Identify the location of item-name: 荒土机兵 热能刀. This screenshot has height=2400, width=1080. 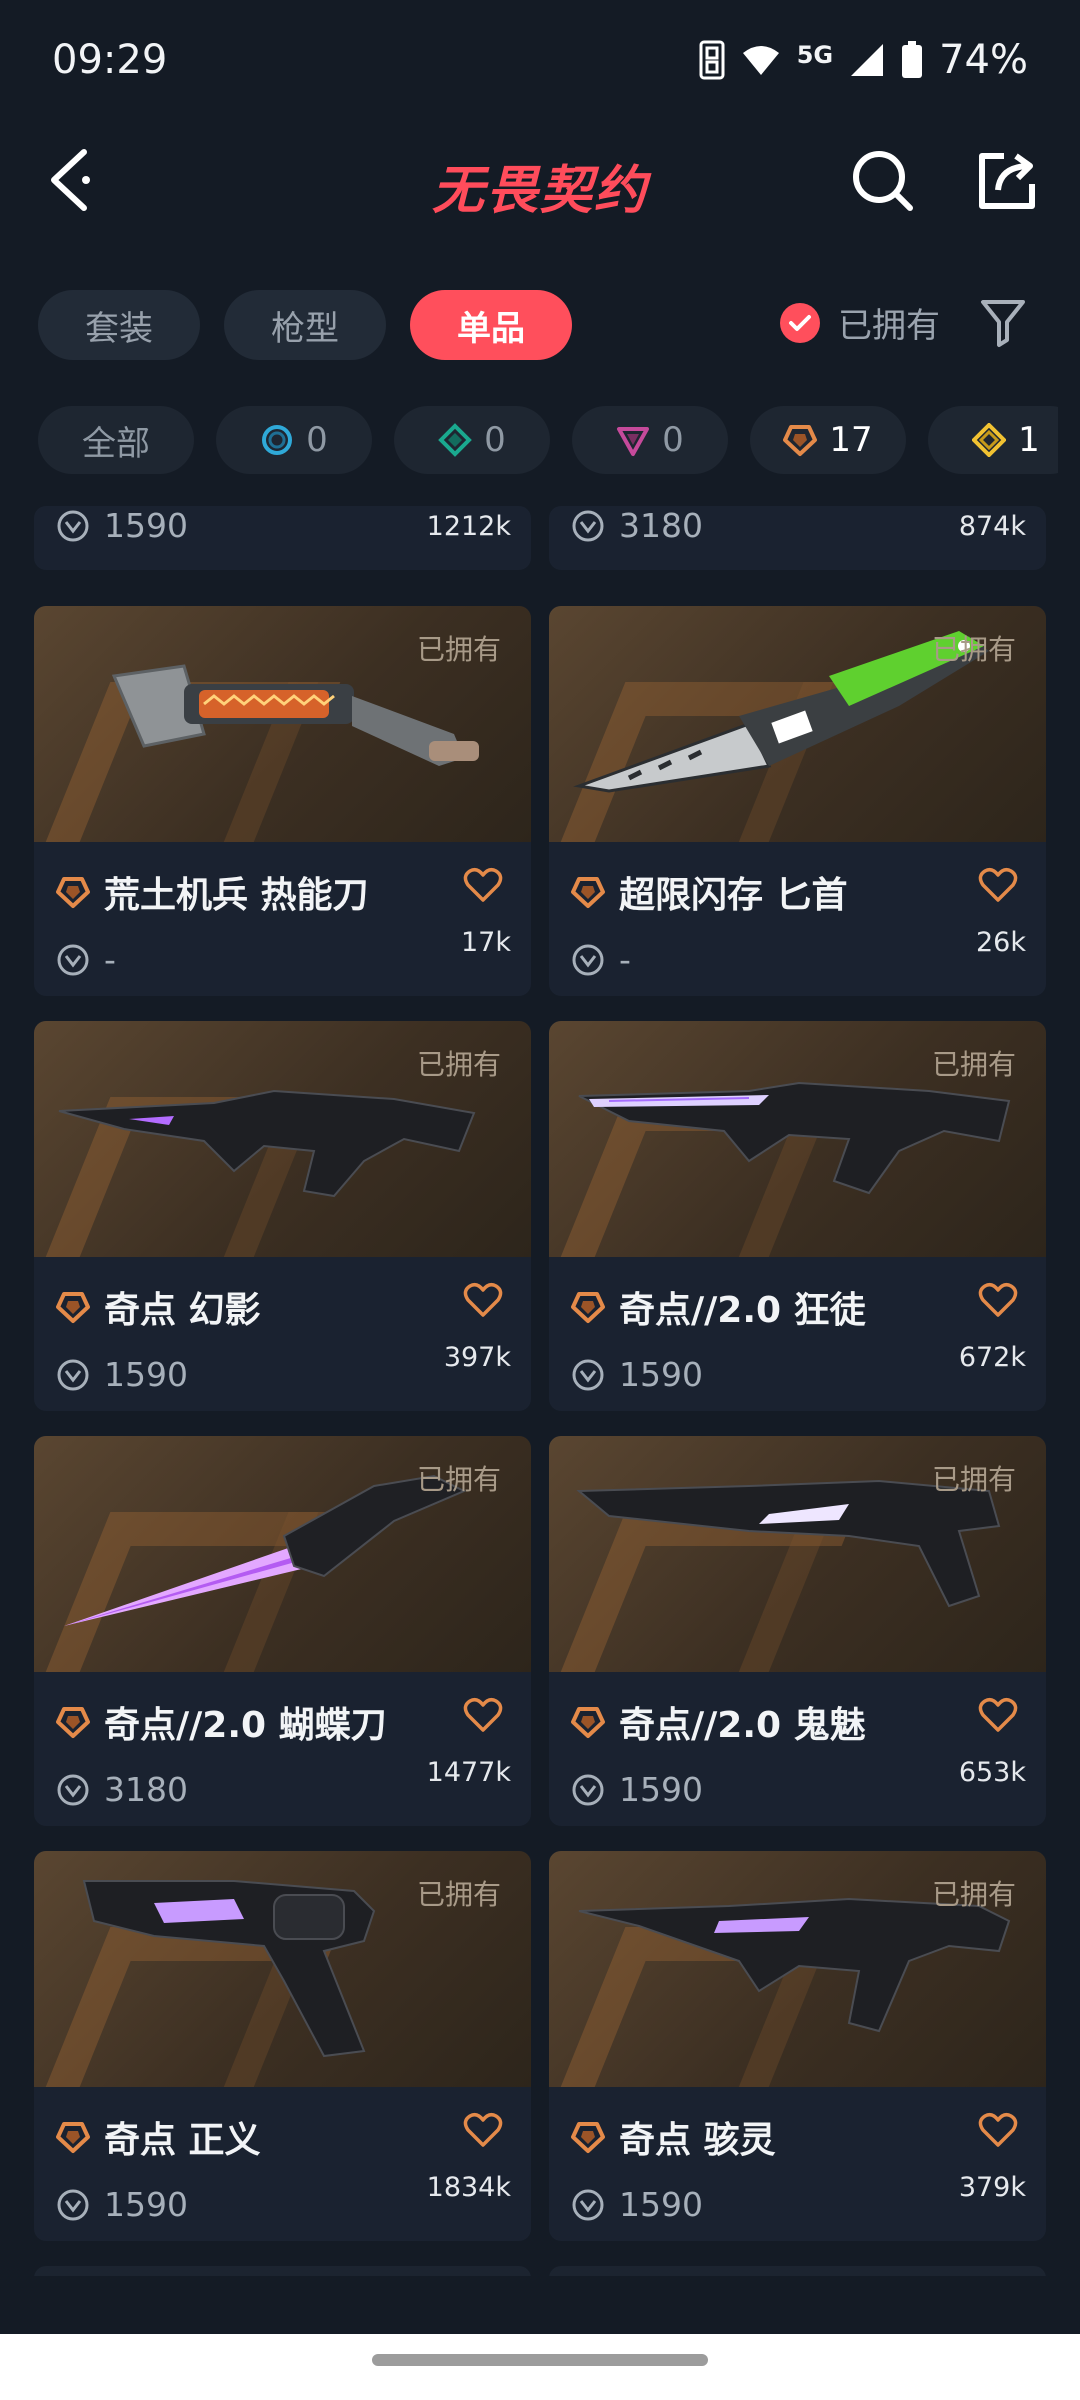
(236, 895).